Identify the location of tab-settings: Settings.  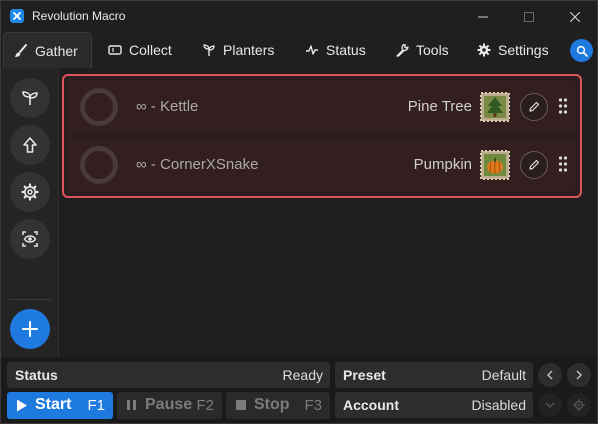
(508, 50).